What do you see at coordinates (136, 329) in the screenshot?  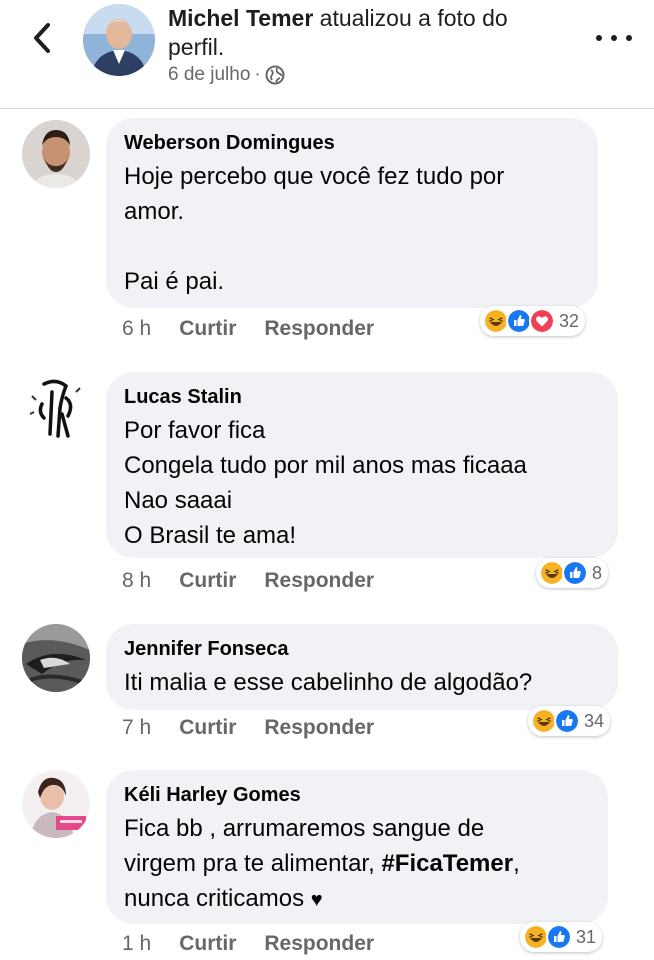 I see `comment-time: 6 h` at bounding box center [136, 329].